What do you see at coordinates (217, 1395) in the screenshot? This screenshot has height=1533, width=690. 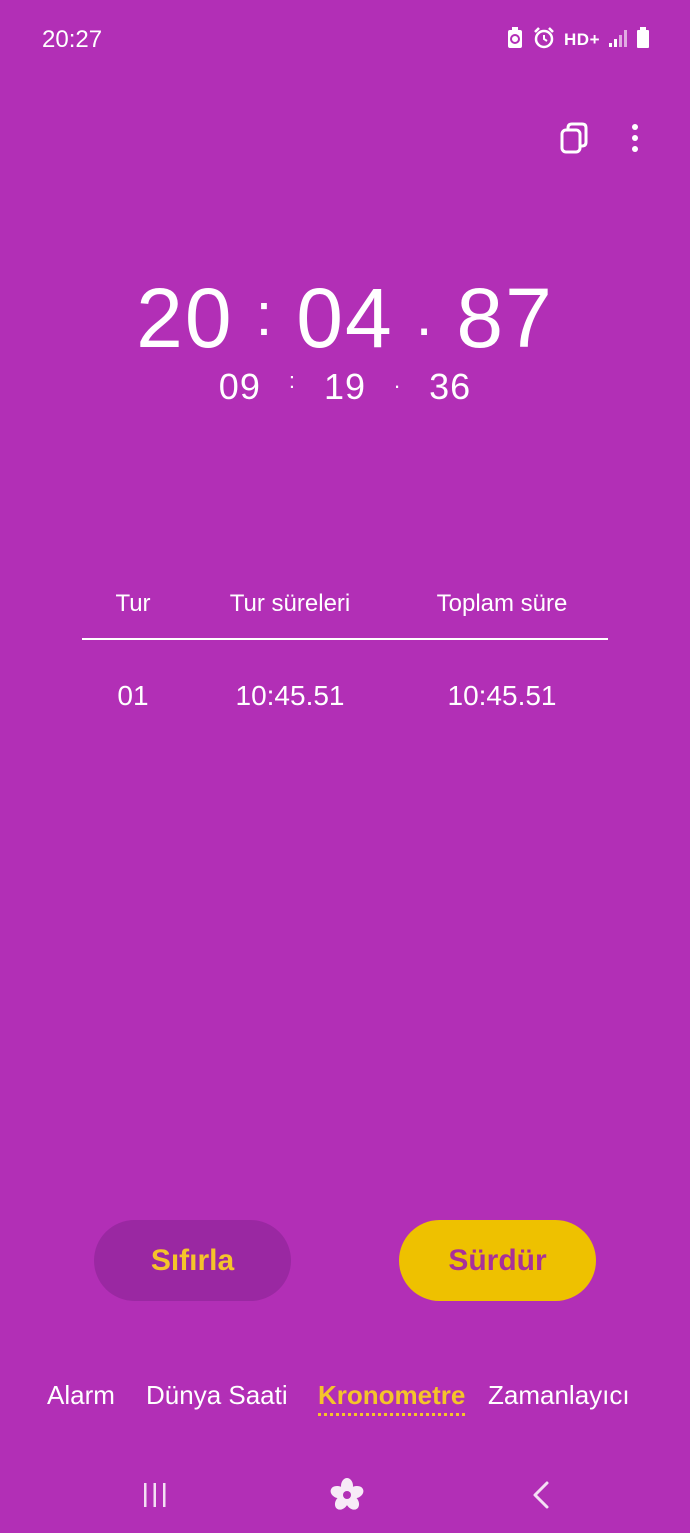 I see `tab-world-clock: Dünya Saati` at bounding box center [217, 1395].